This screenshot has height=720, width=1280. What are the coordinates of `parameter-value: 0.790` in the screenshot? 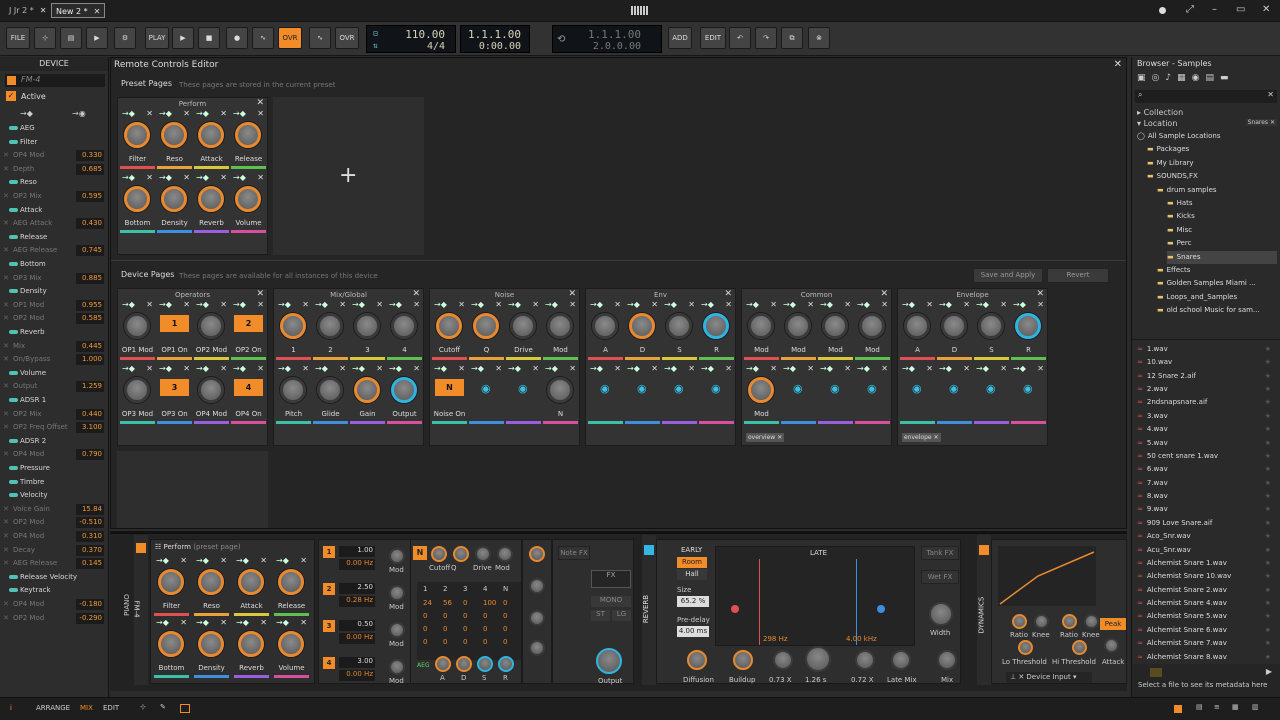 It's located at (90, 455).